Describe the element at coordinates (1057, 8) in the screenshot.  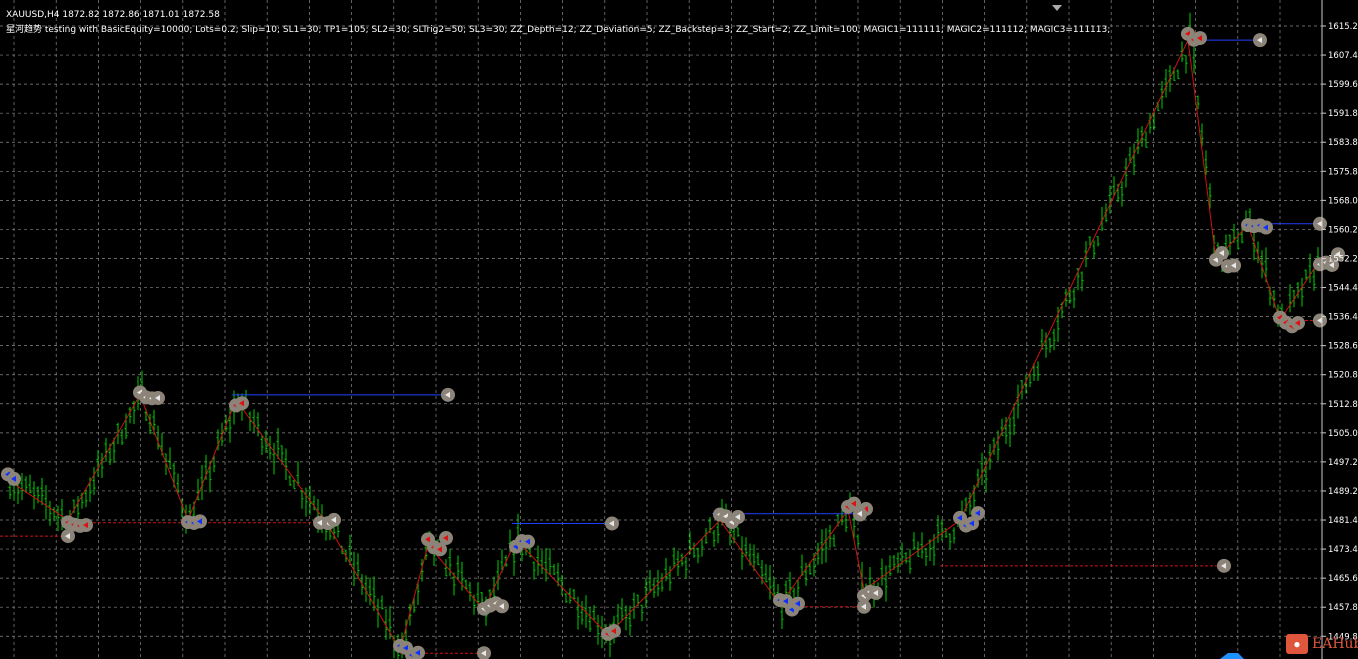
I see `chart-shift-icon` at that location.